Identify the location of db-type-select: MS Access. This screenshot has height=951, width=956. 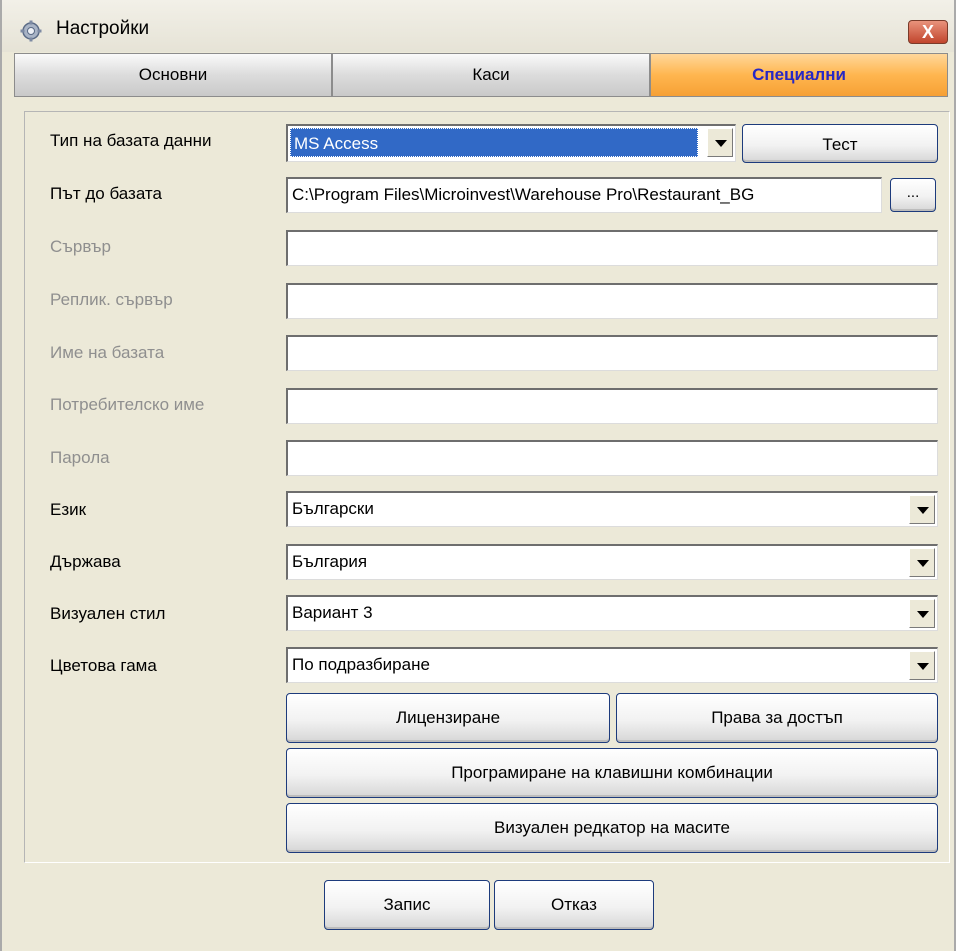
(511, 143).